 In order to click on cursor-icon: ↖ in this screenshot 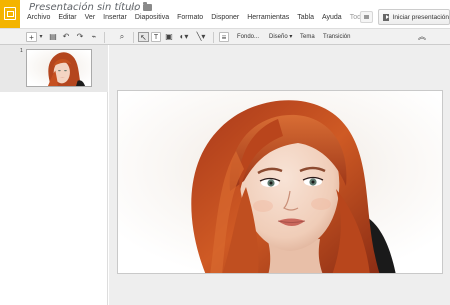, I will do `click(143, 37)`.